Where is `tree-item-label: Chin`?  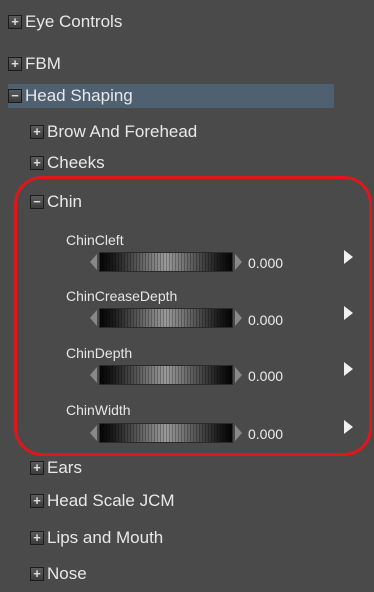 tree-item-label: Chin is located at coordinates (64, 201).